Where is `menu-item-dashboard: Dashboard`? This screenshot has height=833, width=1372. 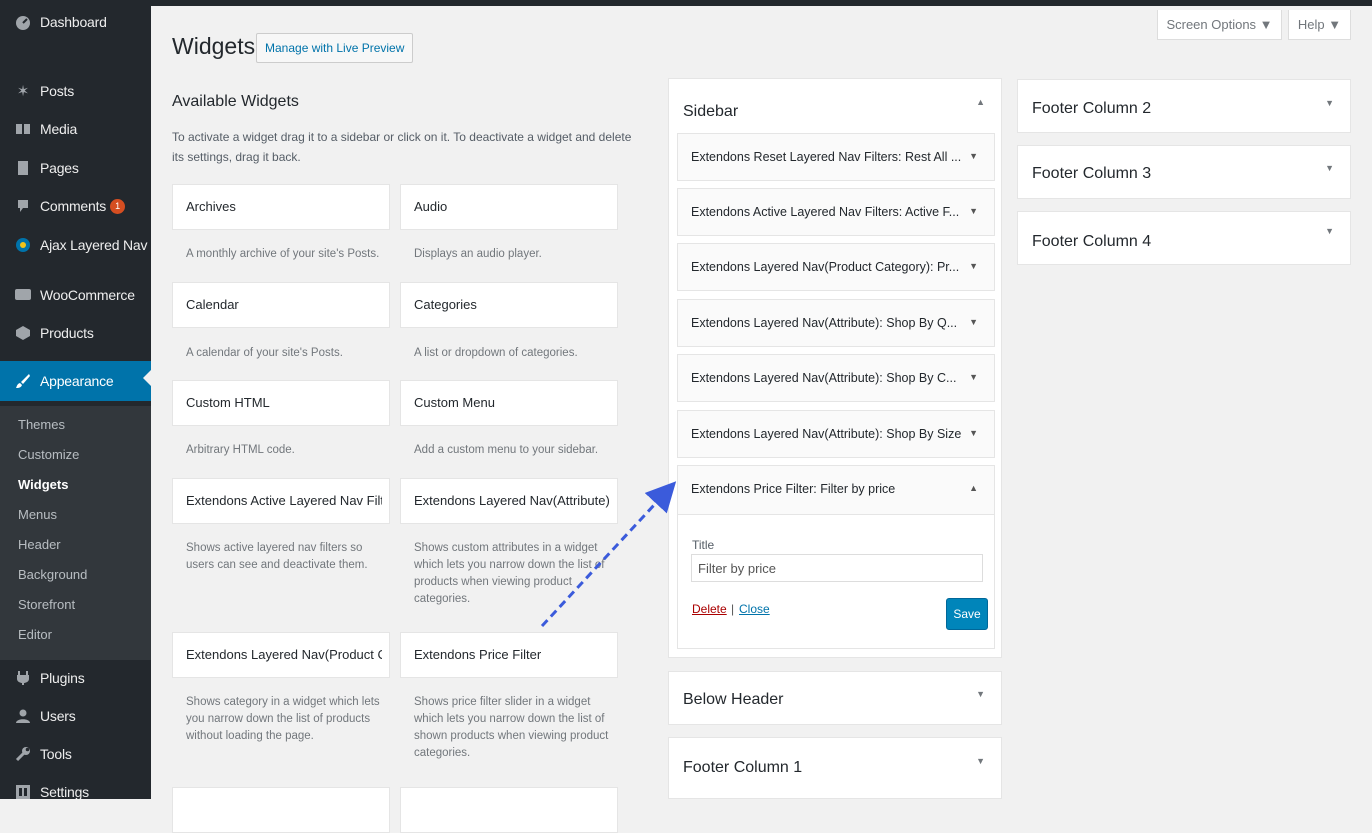 menu-item-dashboard: Dashboard is located at coordinates (75, 22).